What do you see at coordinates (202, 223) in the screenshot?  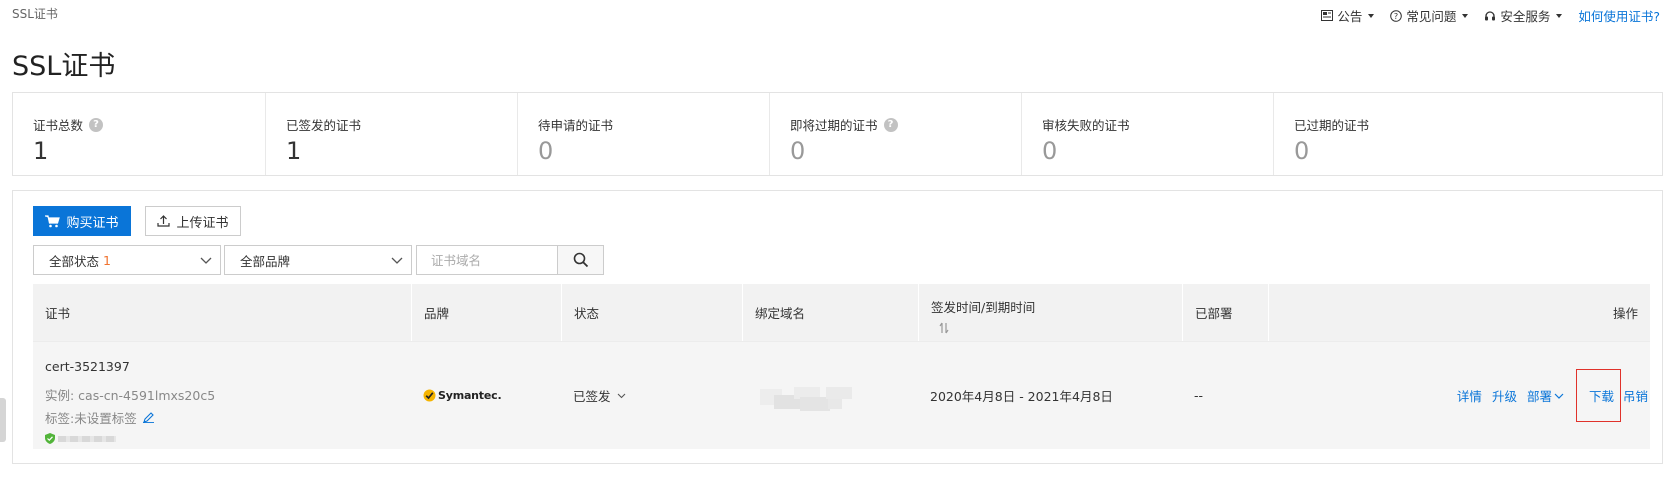 I see `upload-certificate-label: 上传证书` at bounding box center [202, 223].